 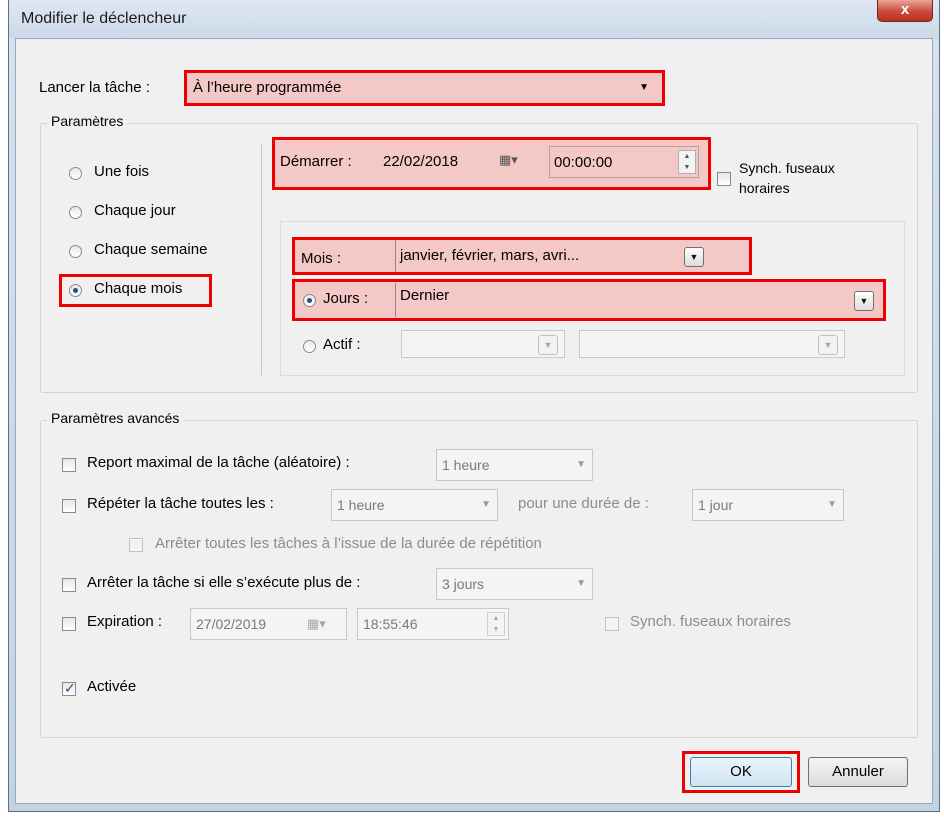 What do you see at coordinates (712, 344) in the screenshot?
I see `active-day-select: ▼` at bounding box center [712, 344].